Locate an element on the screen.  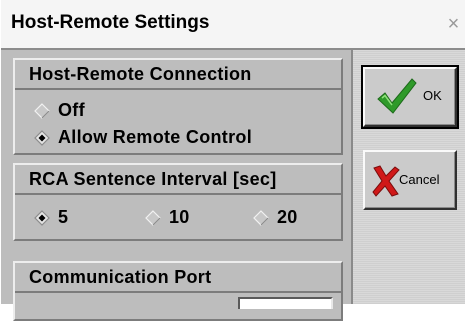
radio-label: Off is located at coordinates (71, 110).